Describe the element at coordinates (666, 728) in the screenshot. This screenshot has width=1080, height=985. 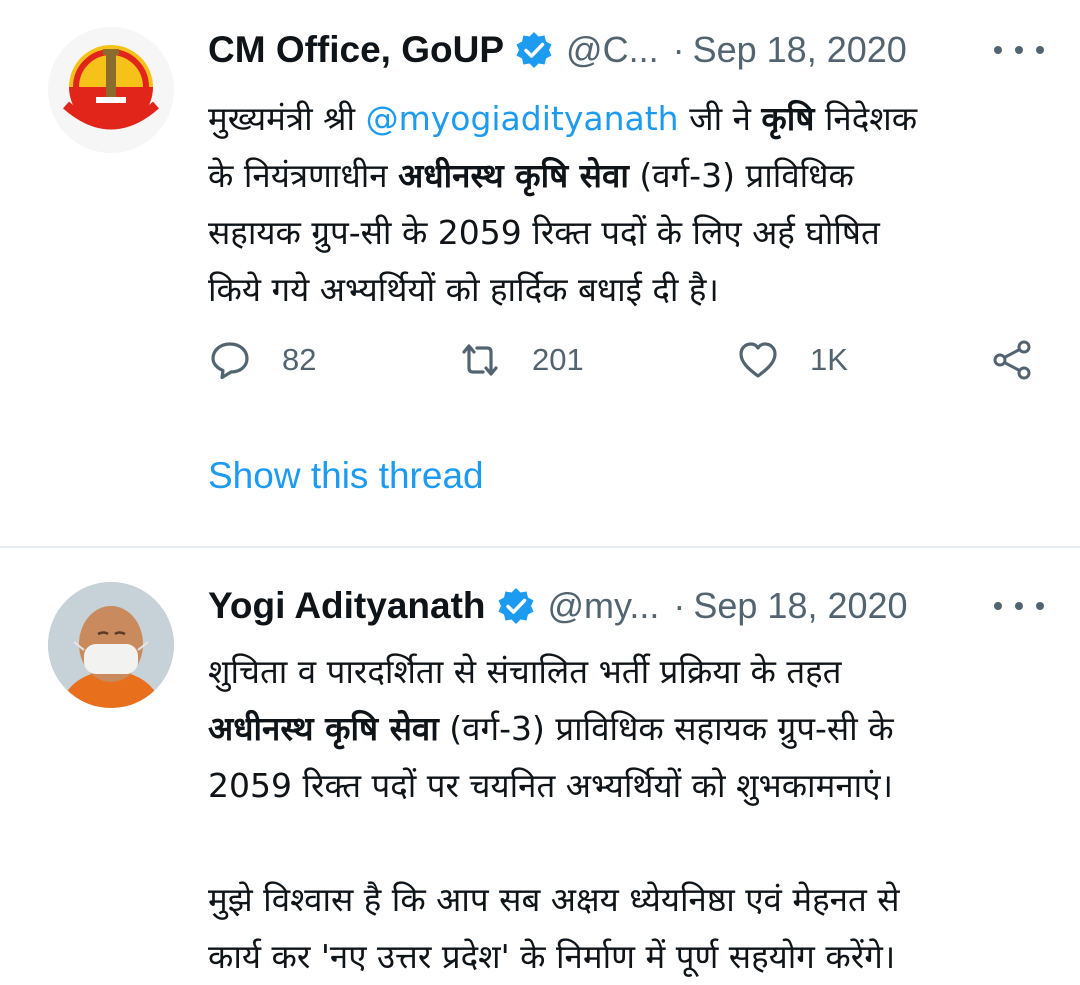
I see `text-segment: (वर्ग-3) प्राविधिक सहायक ग्रुप-सी के` at that location.